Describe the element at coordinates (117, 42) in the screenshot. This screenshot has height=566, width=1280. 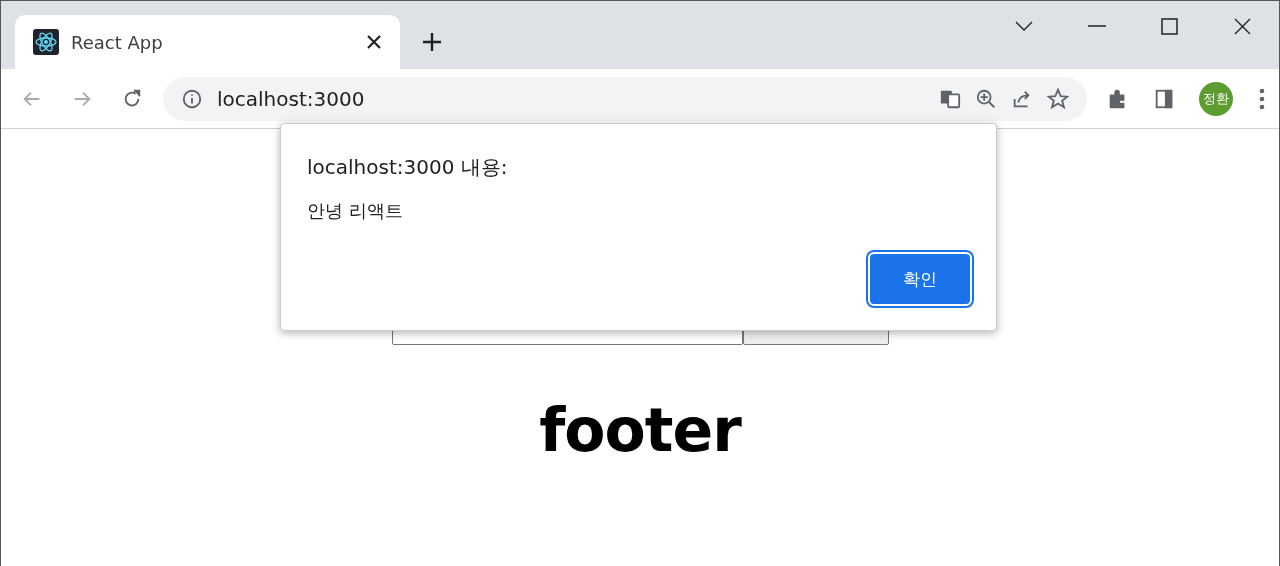
I see `tab-title: React App` at that location.